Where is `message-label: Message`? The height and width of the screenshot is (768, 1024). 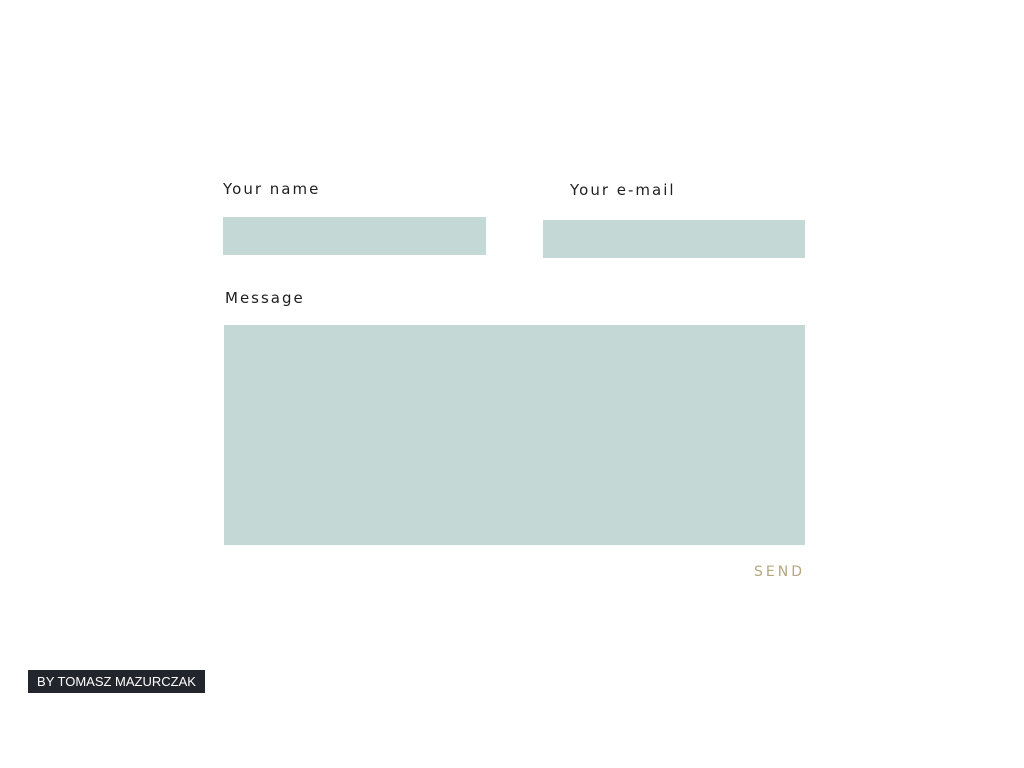 message-label: Message is located at coordinates (265, 298).